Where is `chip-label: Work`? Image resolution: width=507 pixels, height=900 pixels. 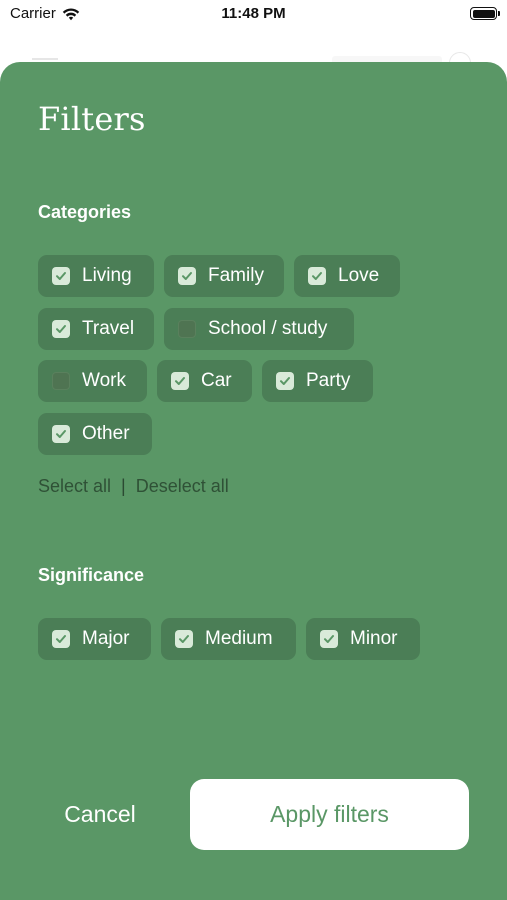
chip-label: Work is located at coordinates (104, 380).